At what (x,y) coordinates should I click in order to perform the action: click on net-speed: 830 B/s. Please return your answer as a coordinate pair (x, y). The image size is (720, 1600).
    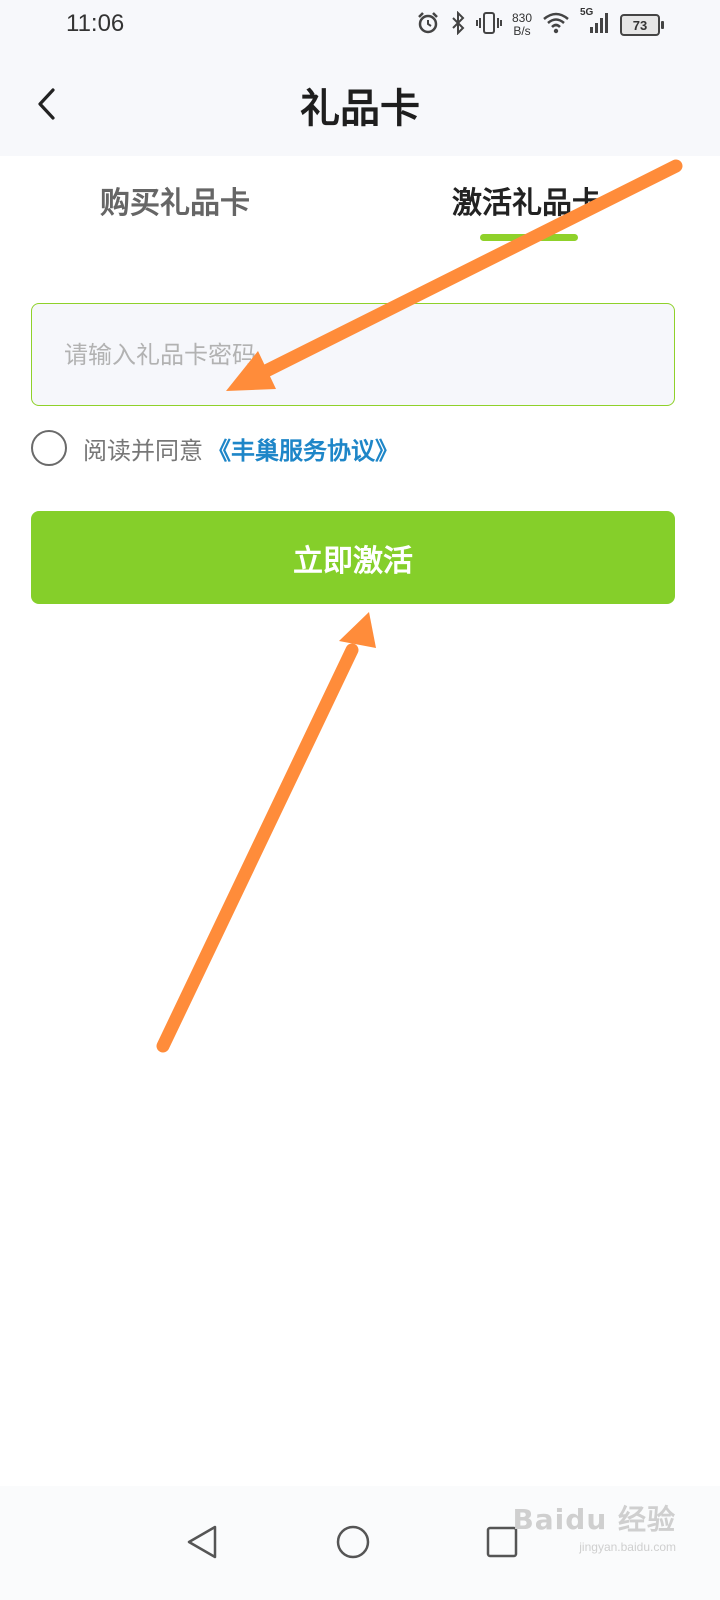
    Looking at the image, I should click on (522, 25).